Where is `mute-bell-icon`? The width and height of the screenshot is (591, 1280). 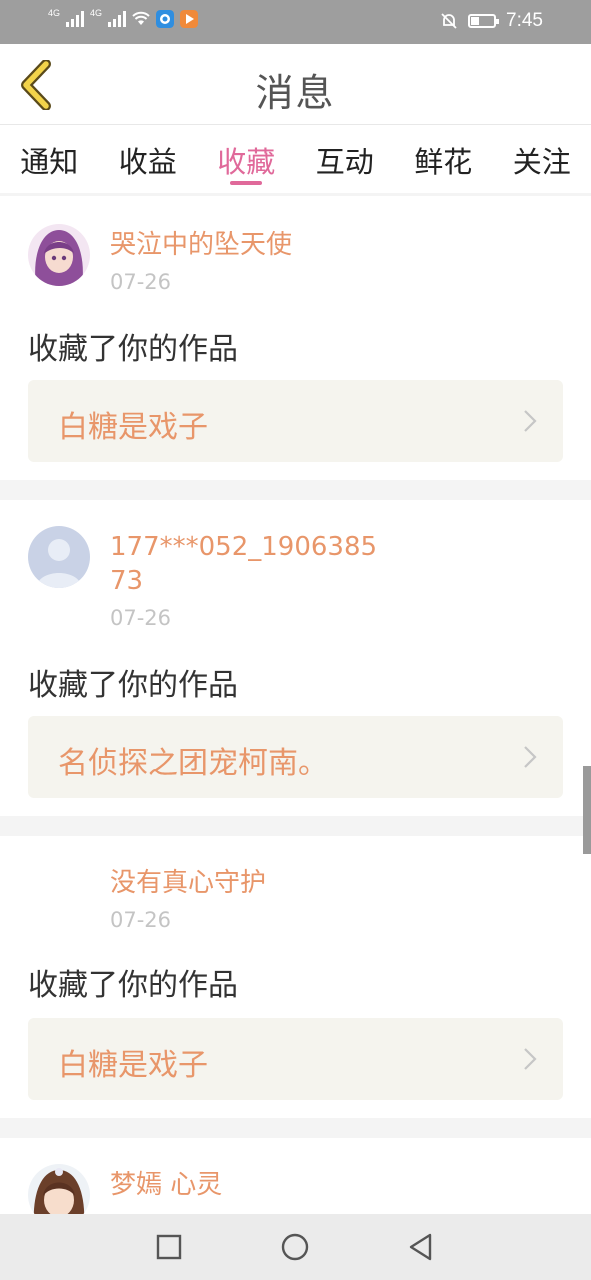
mute-bell-icon is located at coordinates (449, 21).